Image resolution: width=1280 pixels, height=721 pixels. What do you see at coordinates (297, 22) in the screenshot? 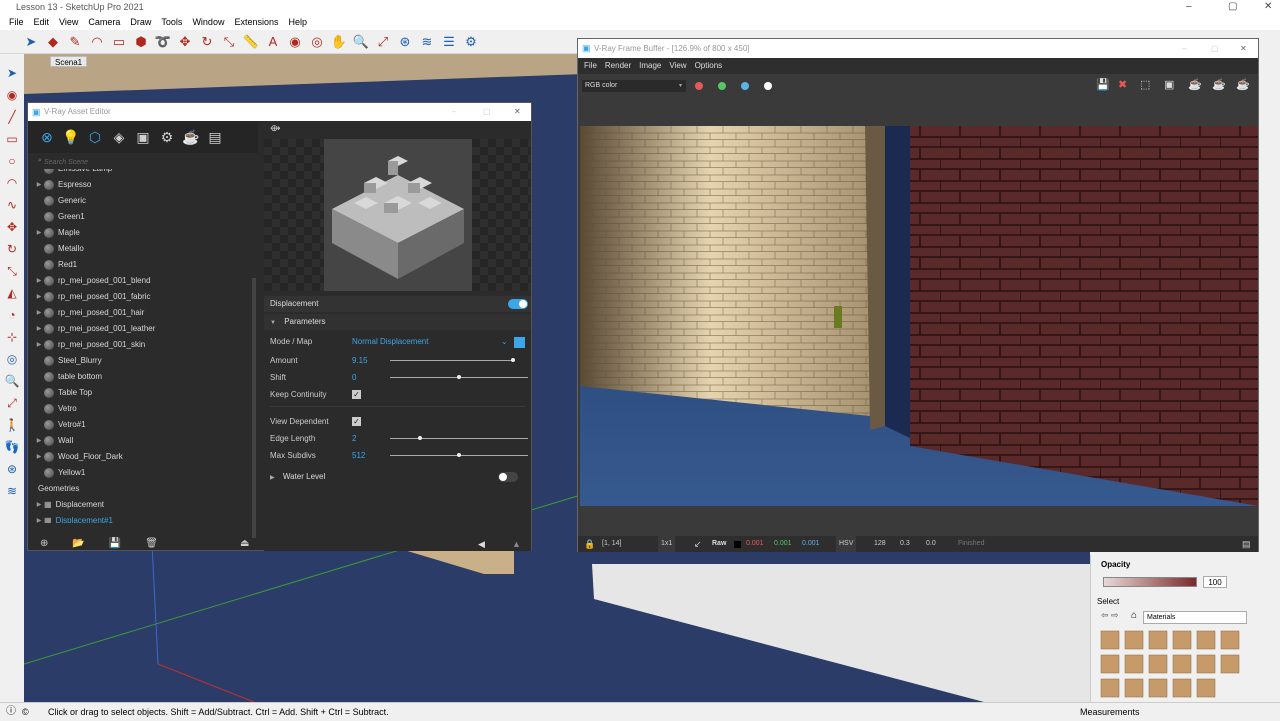
I see `menu-help: Help` at bounding box center [297, 22].